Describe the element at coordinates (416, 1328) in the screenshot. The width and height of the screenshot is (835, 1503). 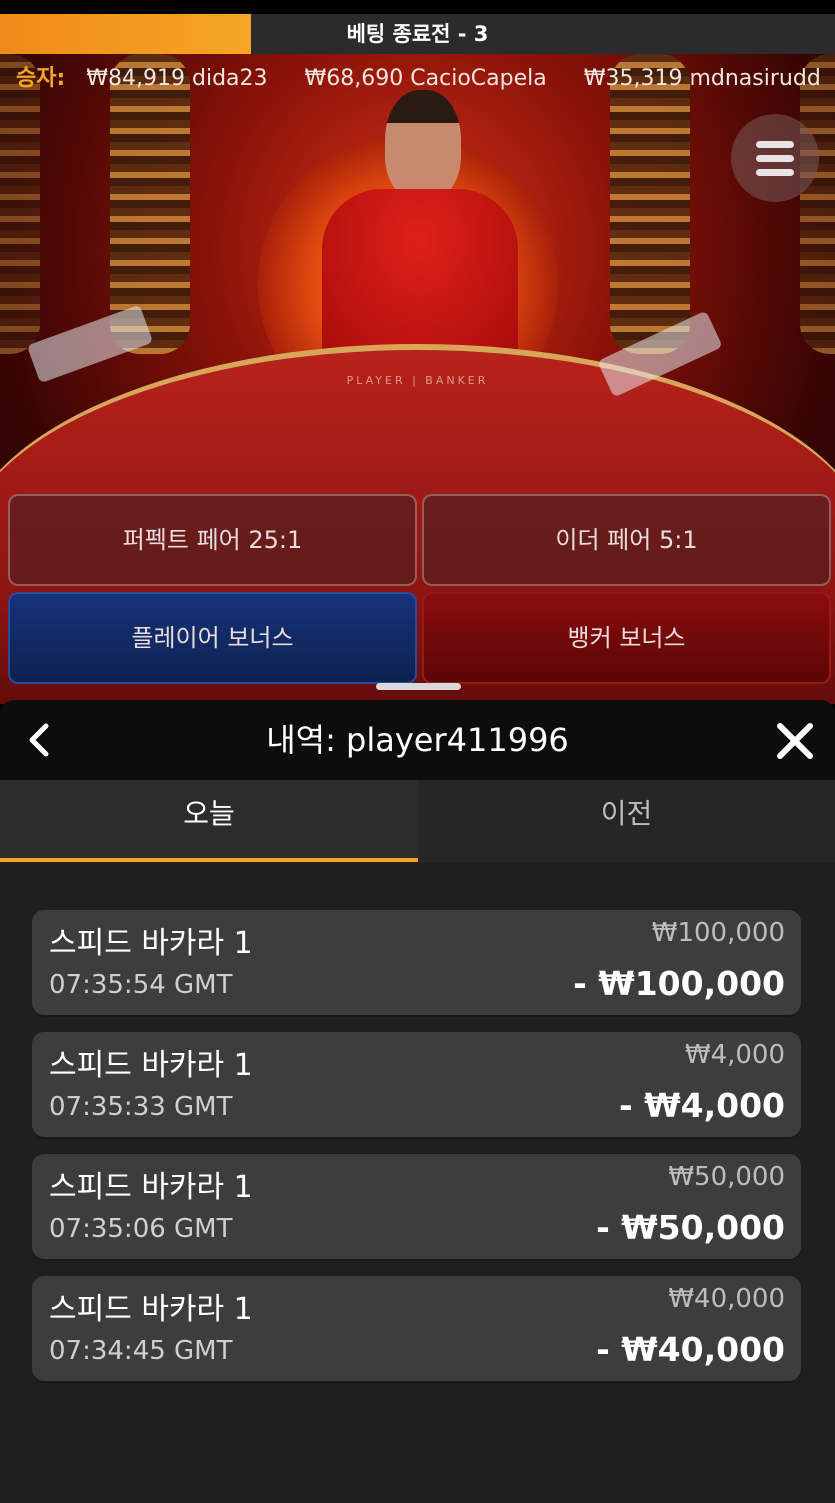
I see `history-entry: 스피드 바카라 1 07:34:45 GMT ₩40,000 - ₩40,000` at that location.